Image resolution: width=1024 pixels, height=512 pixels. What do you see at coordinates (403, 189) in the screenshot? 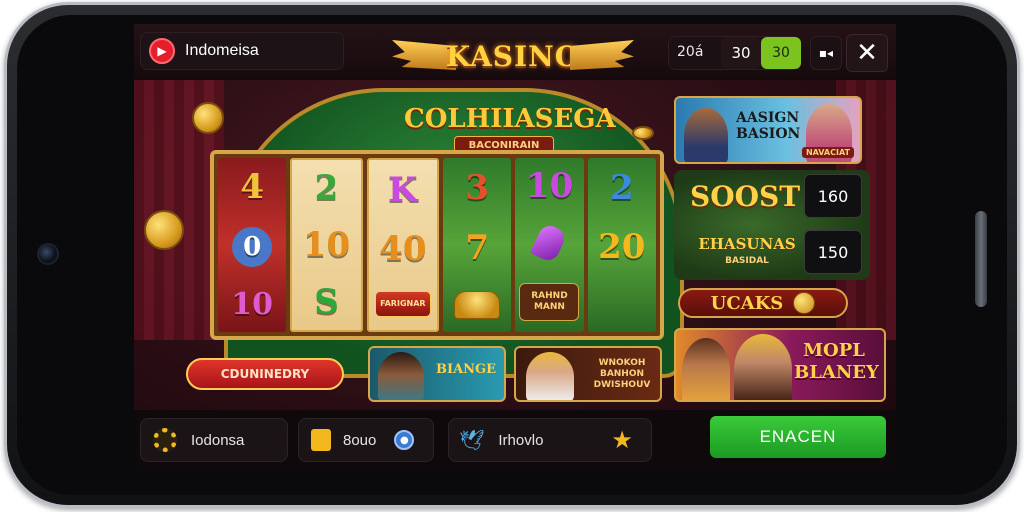
I see `reel-symbol: K` at bounding box center [403, 189].